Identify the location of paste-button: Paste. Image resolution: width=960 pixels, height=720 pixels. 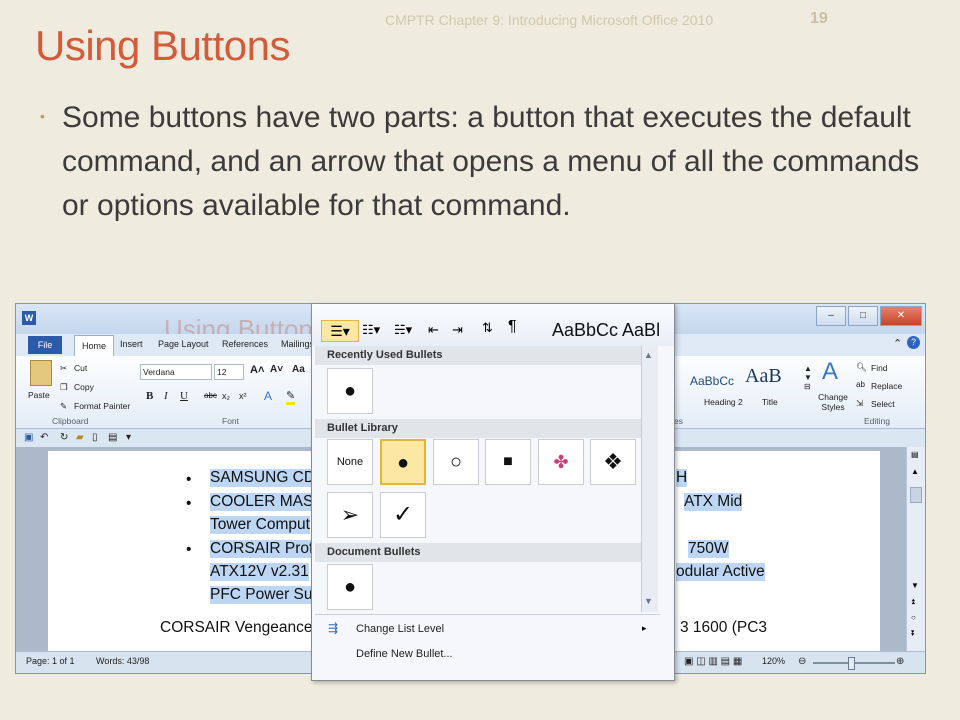
(39, 395).